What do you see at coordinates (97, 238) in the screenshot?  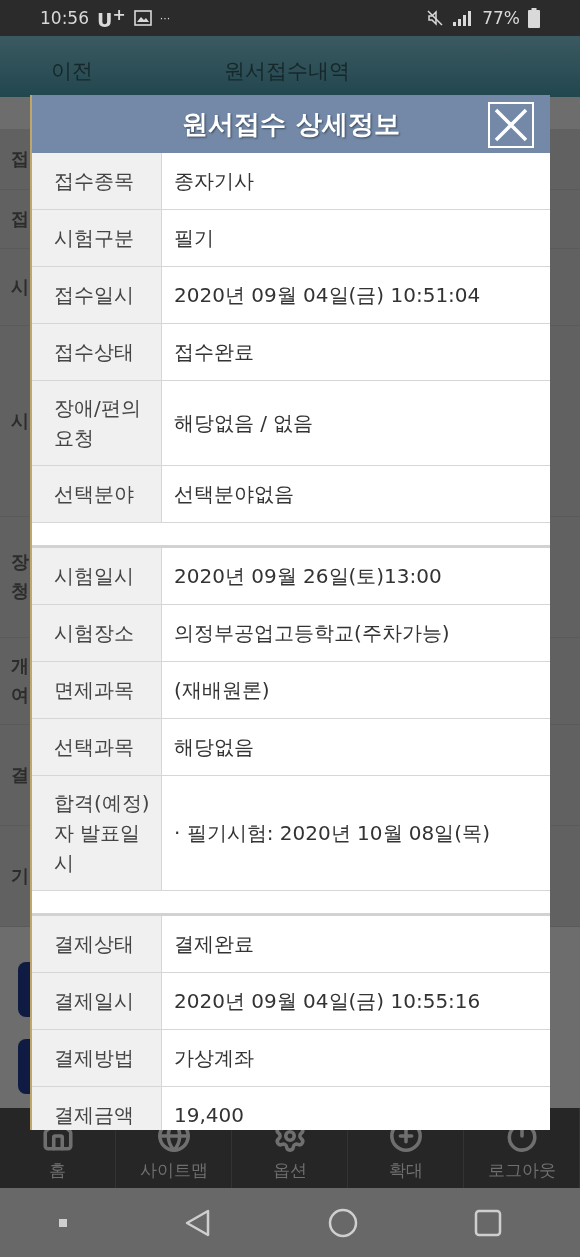 I see `field-label: 시험구분` at bounding box center [97, 238].